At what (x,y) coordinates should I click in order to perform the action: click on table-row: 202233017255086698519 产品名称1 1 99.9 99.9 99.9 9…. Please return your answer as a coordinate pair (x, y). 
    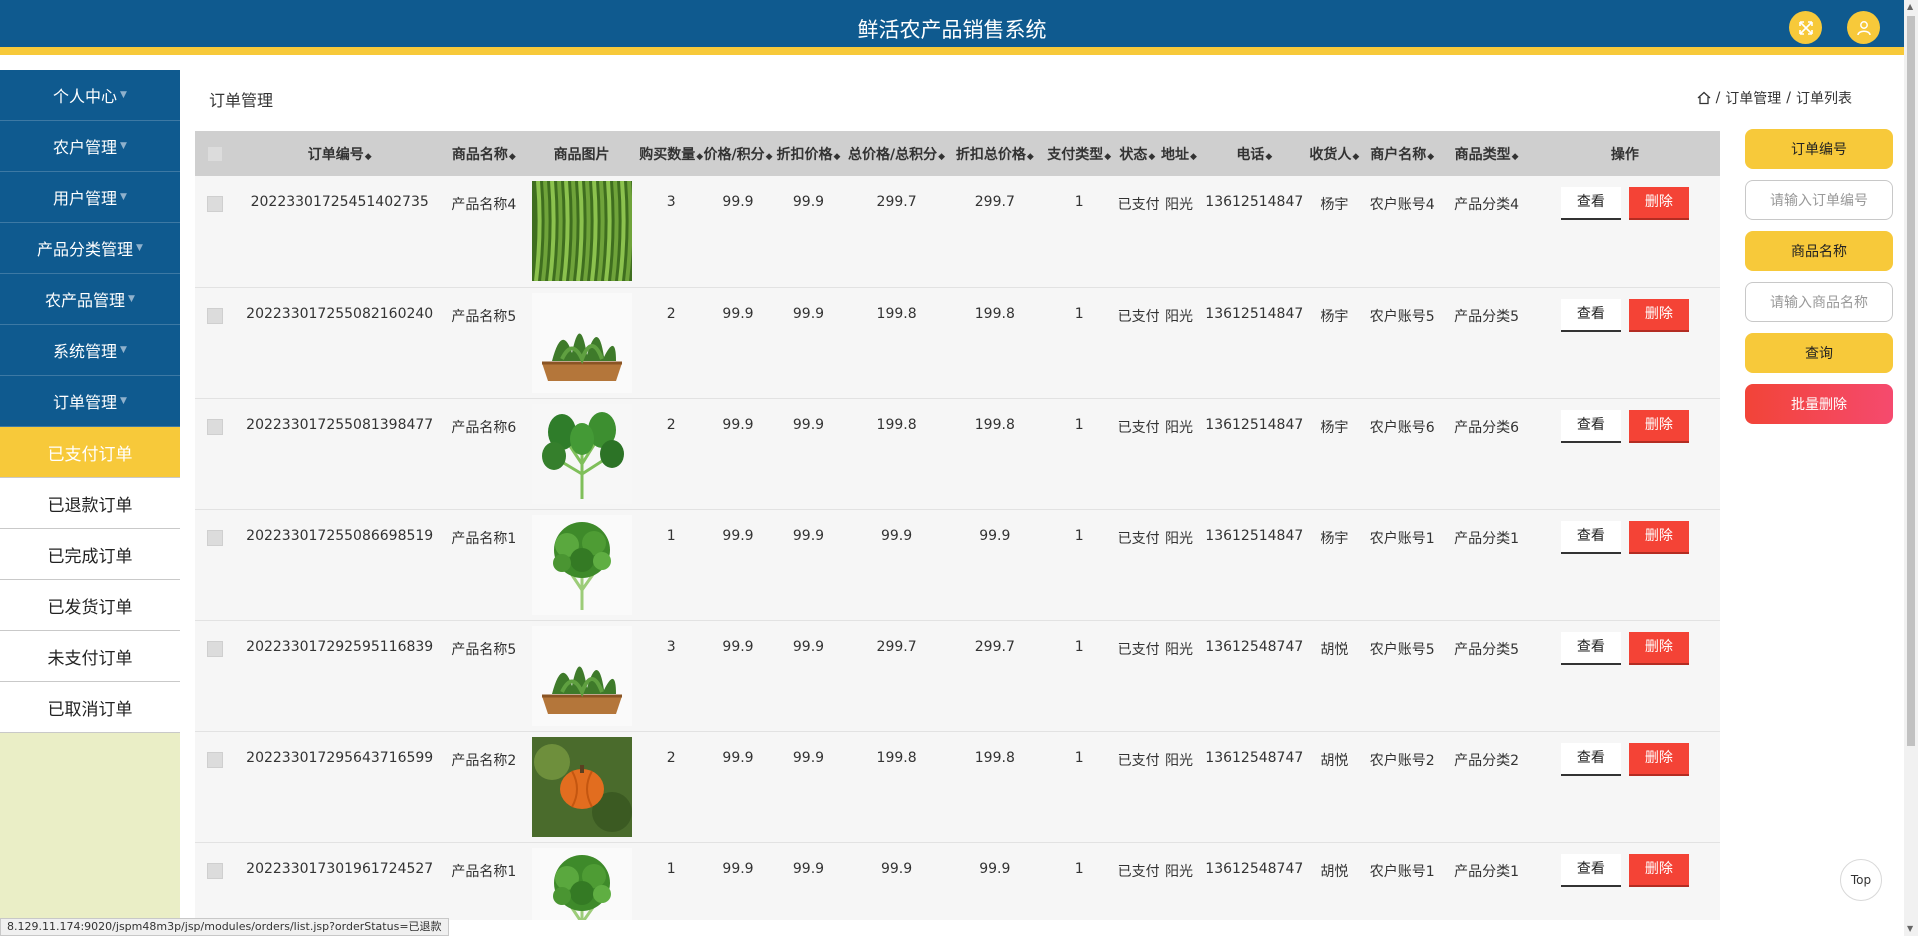
    Looking at the image, I should click on (957, 564).